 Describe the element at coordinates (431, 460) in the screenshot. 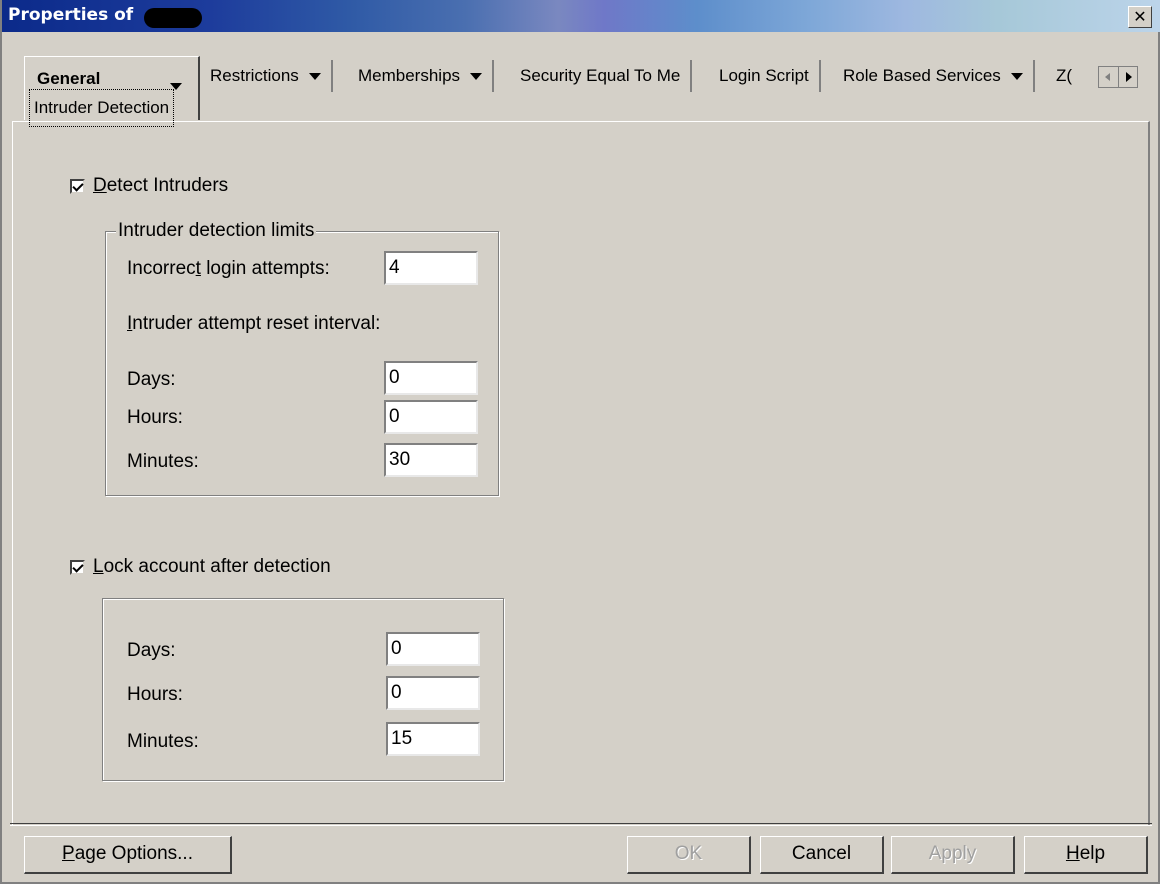

I see `reset-minutes-field: 30` at that location.